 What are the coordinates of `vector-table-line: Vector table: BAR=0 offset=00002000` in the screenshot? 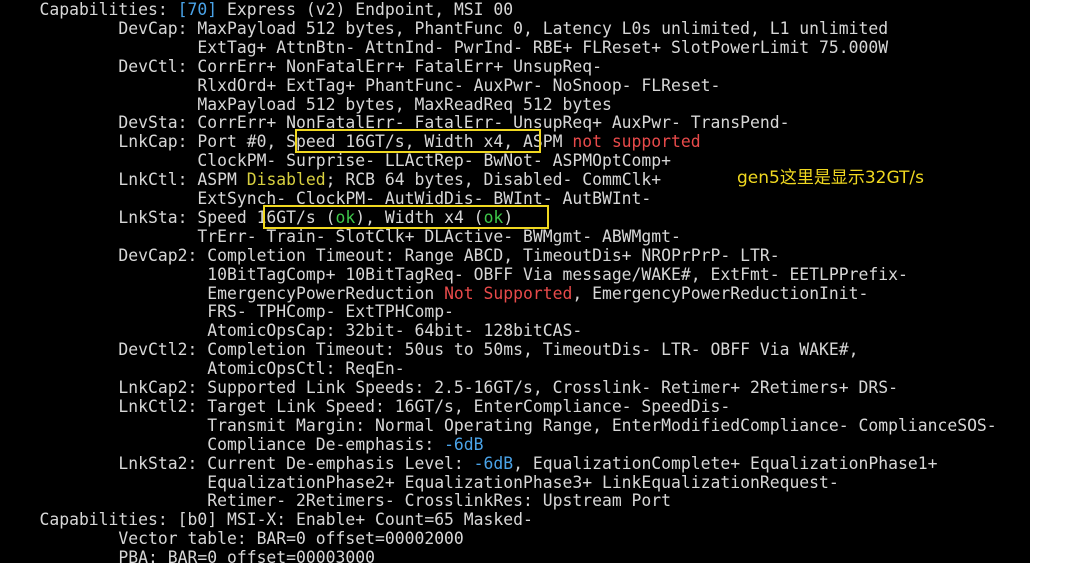 It's located at (232, 539).